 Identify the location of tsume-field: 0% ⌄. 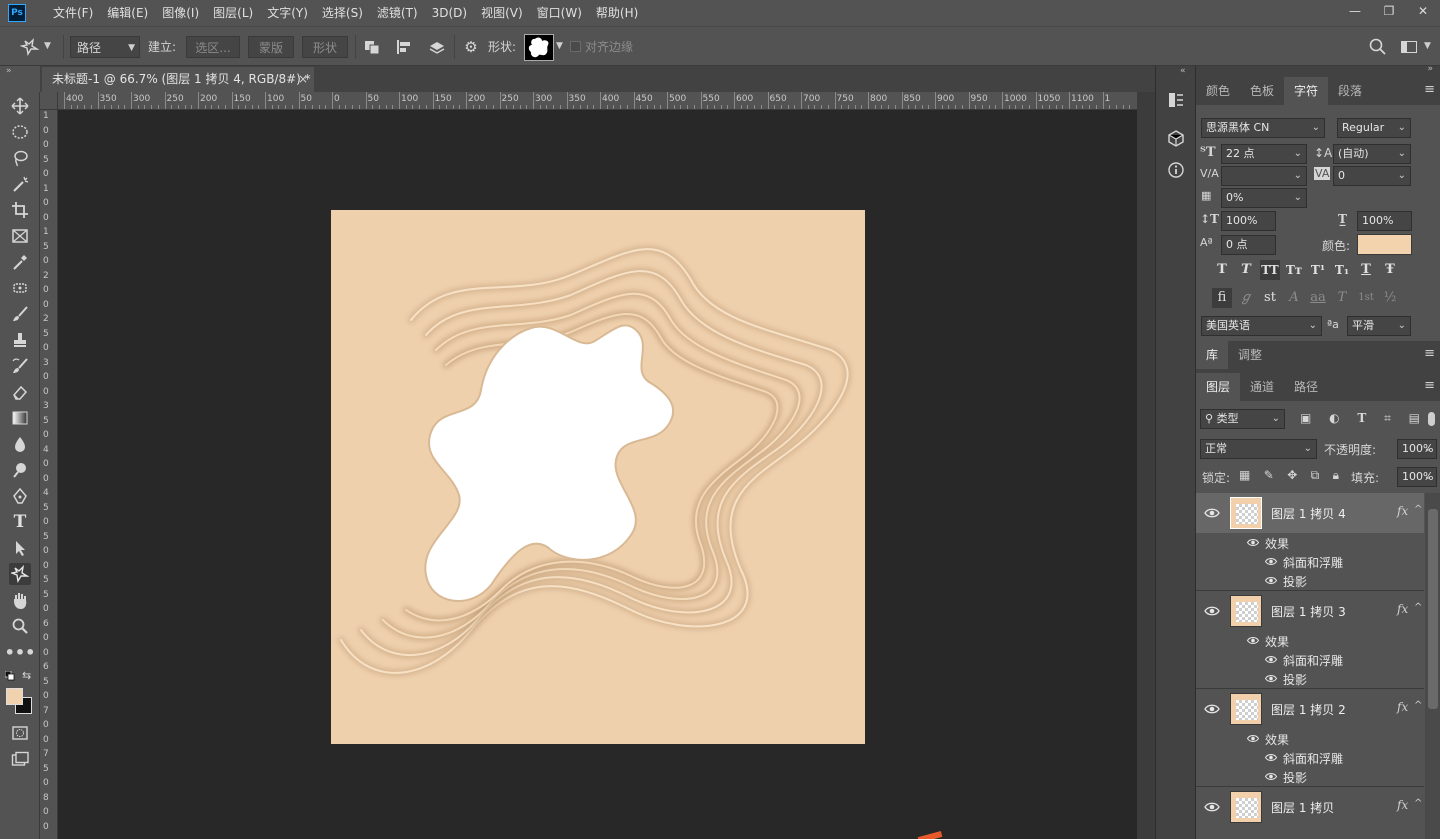
(1264, 198).